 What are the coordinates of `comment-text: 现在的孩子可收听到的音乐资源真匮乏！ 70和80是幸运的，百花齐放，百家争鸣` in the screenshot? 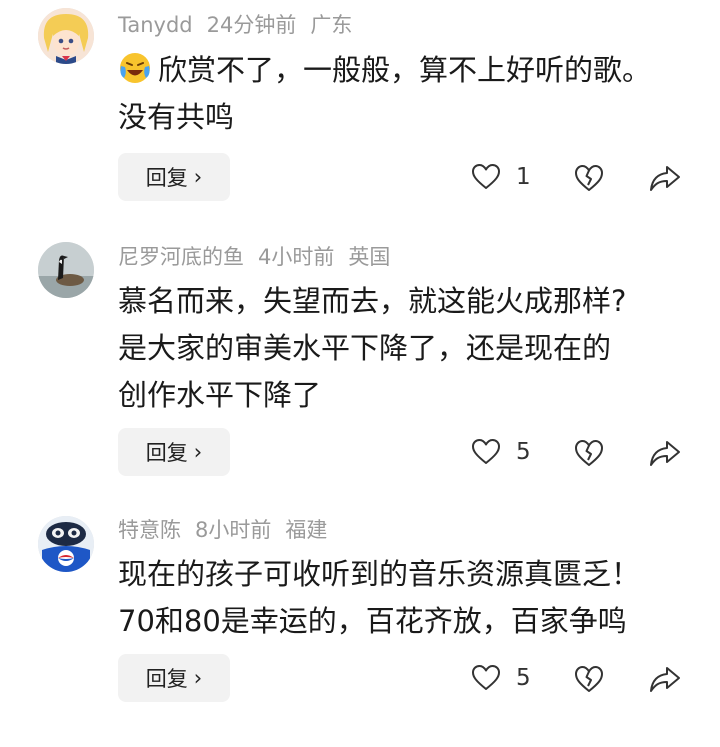 It's located at (413, 598).